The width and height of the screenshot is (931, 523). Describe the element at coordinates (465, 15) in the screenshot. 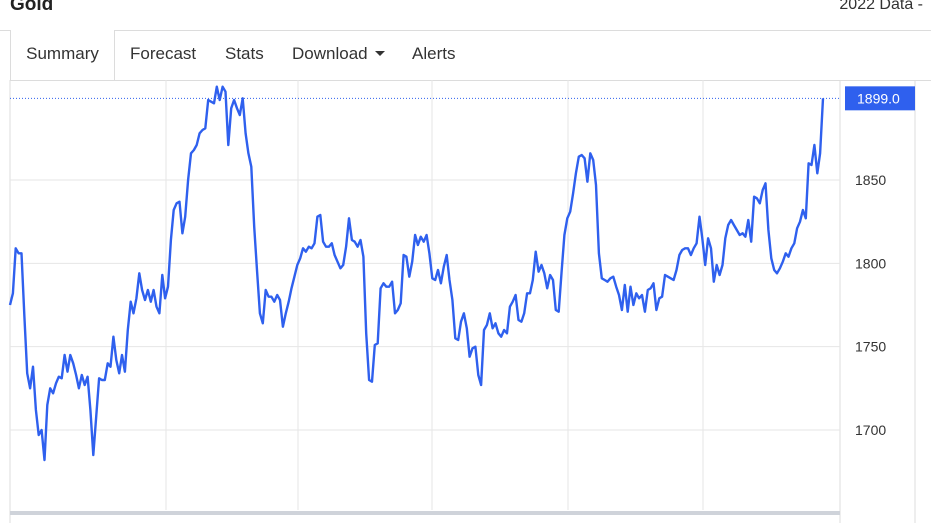

I see `top-header: Gold 2022 Data -` at that location.